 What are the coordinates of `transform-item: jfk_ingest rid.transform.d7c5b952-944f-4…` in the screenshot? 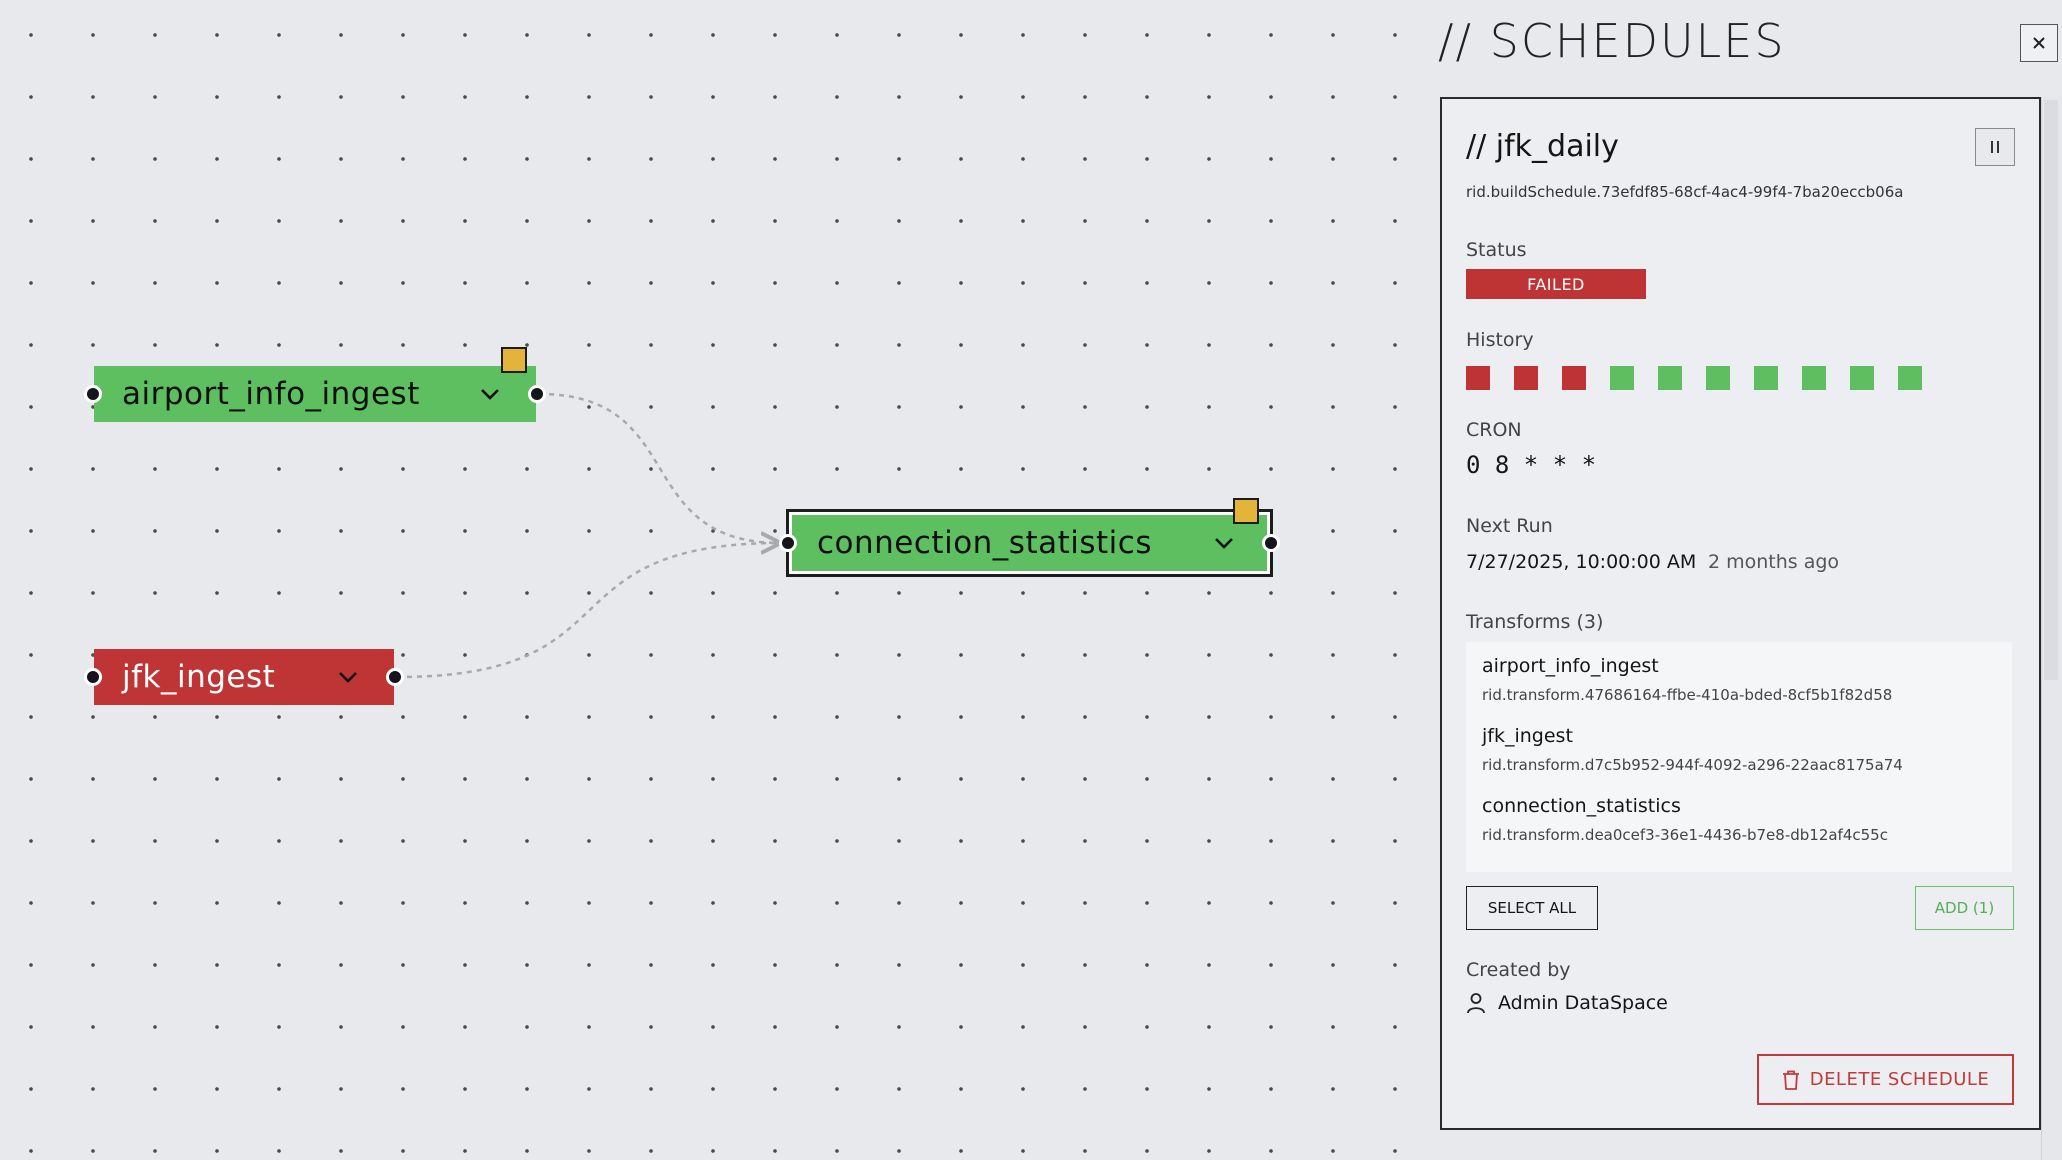 It's located at (1739, 751).